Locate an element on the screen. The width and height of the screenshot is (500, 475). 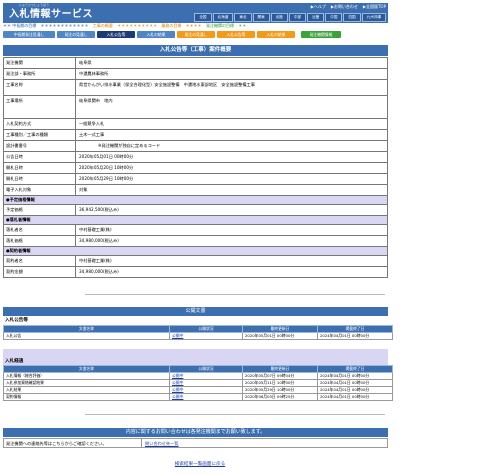
detail-row: 設計書番号 ※発注機関が独自に定めるコード is located at coordinates (195, 146).